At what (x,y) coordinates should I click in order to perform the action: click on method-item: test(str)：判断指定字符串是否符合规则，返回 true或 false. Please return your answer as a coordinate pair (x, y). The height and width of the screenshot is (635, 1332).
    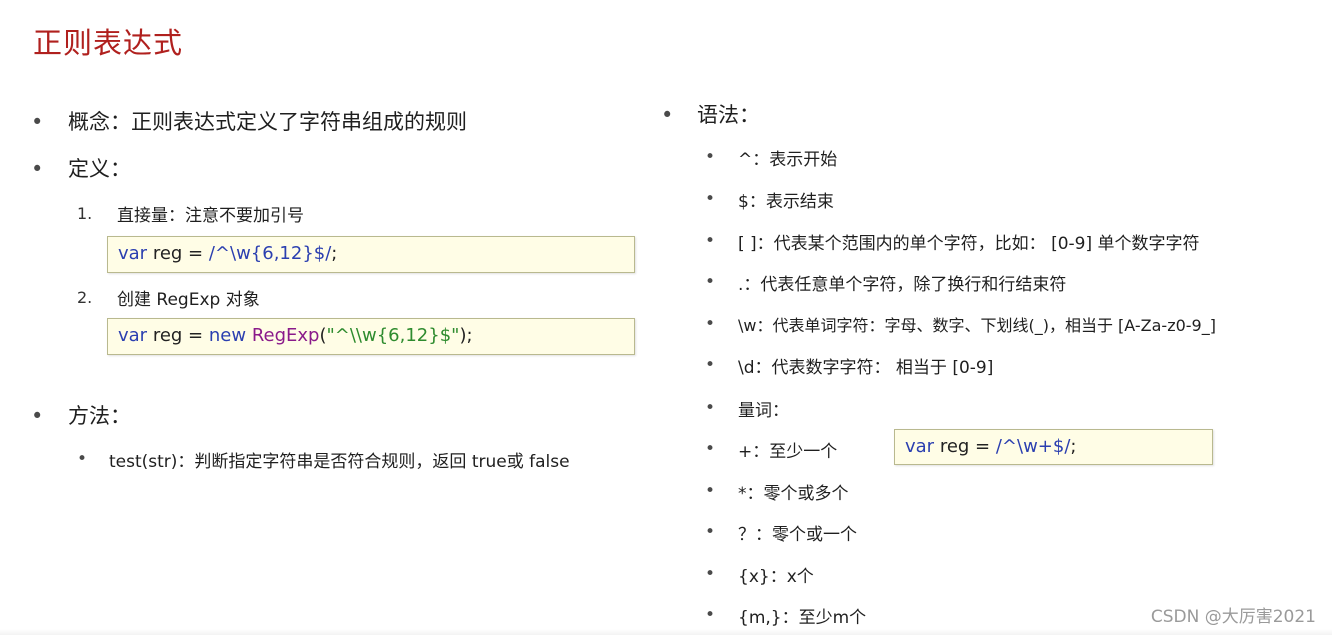
    Looking at the image, I should click on (339, 462).